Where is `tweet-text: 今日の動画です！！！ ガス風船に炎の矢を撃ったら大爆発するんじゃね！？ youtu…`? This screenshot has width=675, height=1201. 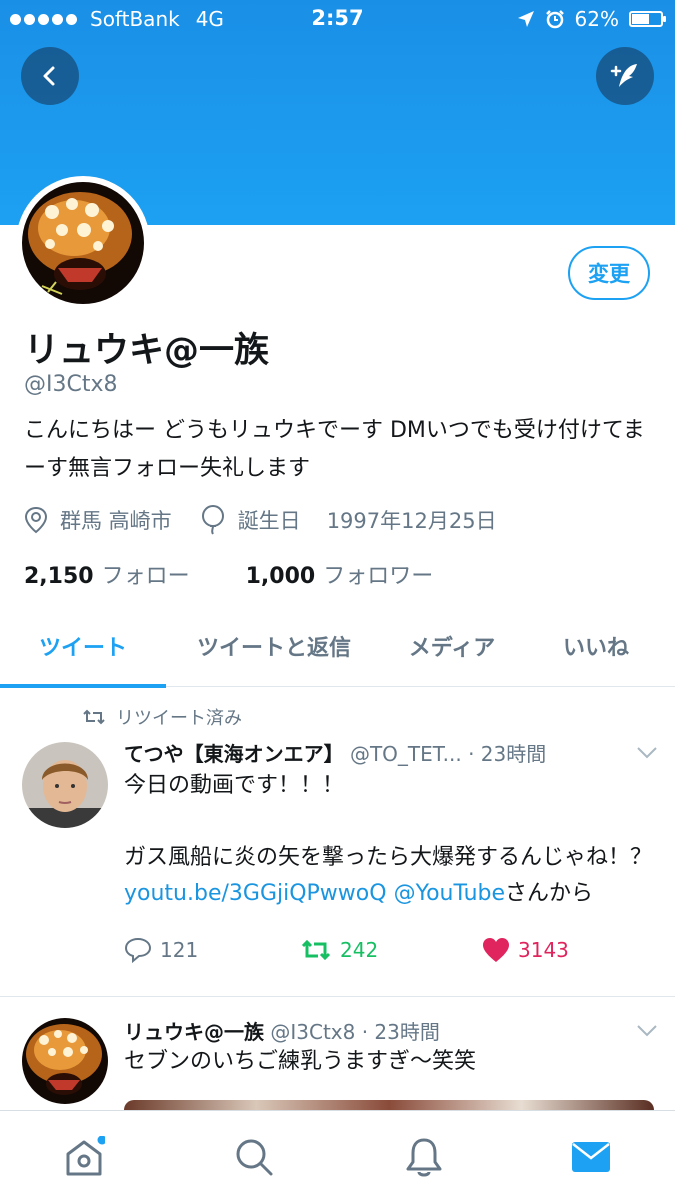
tweet-text: 今日の動画です！！！ ガス風船に炎の矢を撃ったら大爆発するんじゃね！？ youtu… is located at coordinates (391, 840).